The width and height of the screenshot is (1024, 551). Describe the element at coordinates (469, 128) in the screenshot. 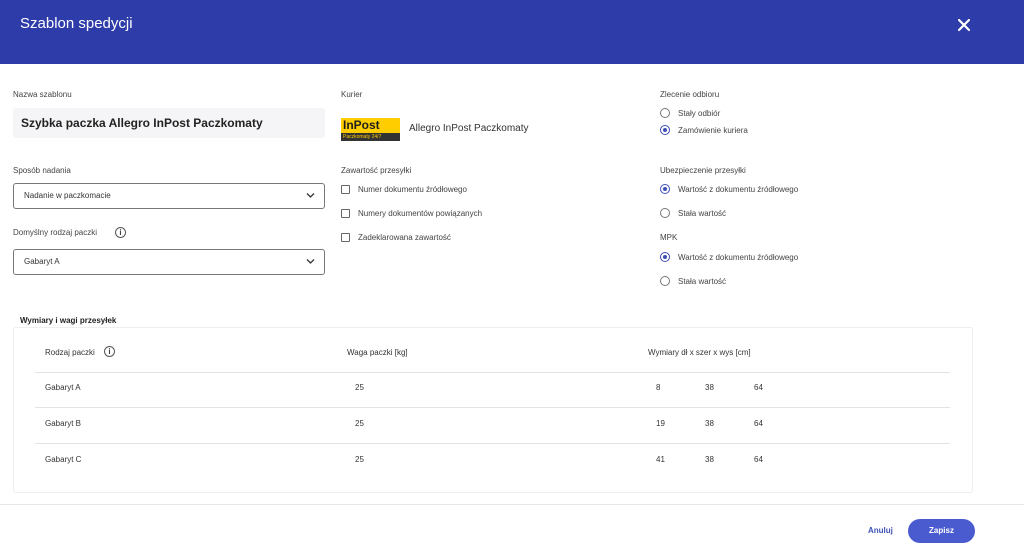

I see `courier-name: Allegro InPost Paczkomaty` at that location.